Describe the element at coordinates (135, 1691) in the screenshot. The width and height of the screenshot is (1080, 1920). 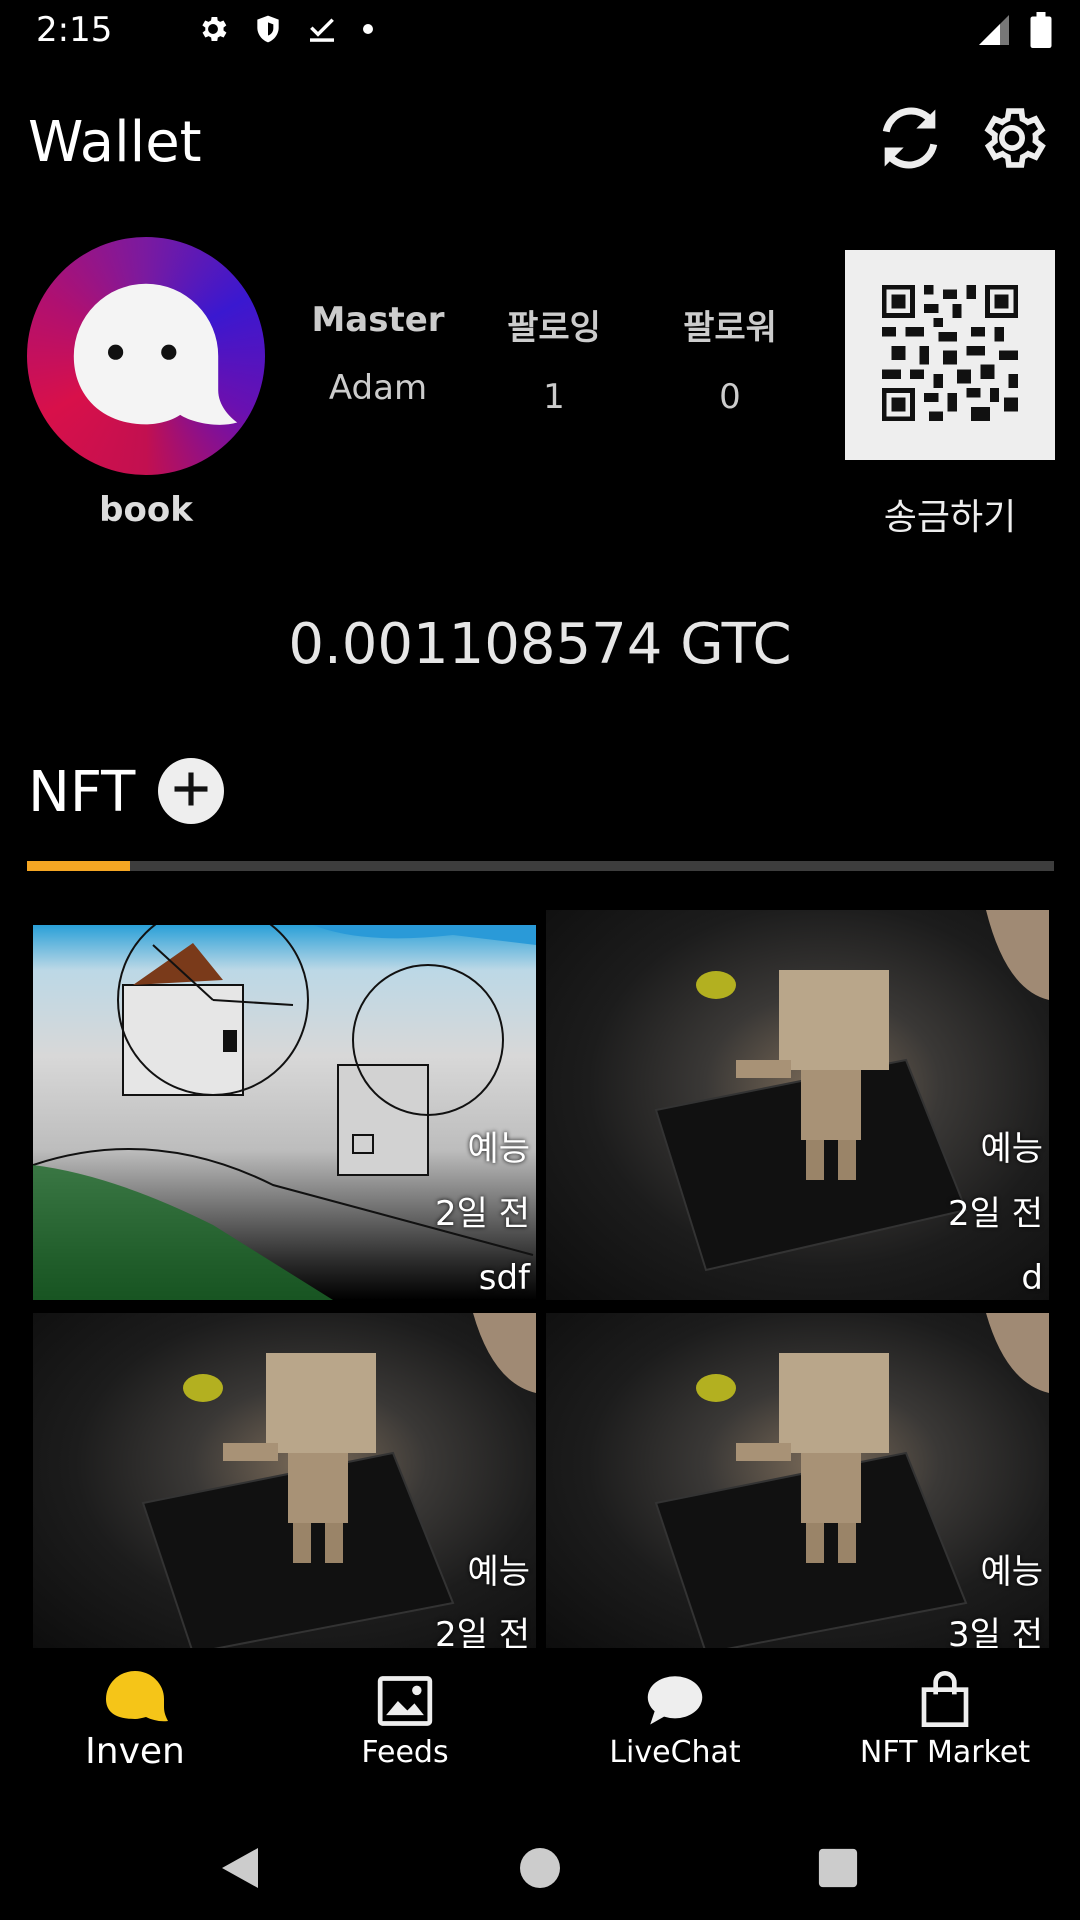
I see `chat-bubble-icon` at that location.